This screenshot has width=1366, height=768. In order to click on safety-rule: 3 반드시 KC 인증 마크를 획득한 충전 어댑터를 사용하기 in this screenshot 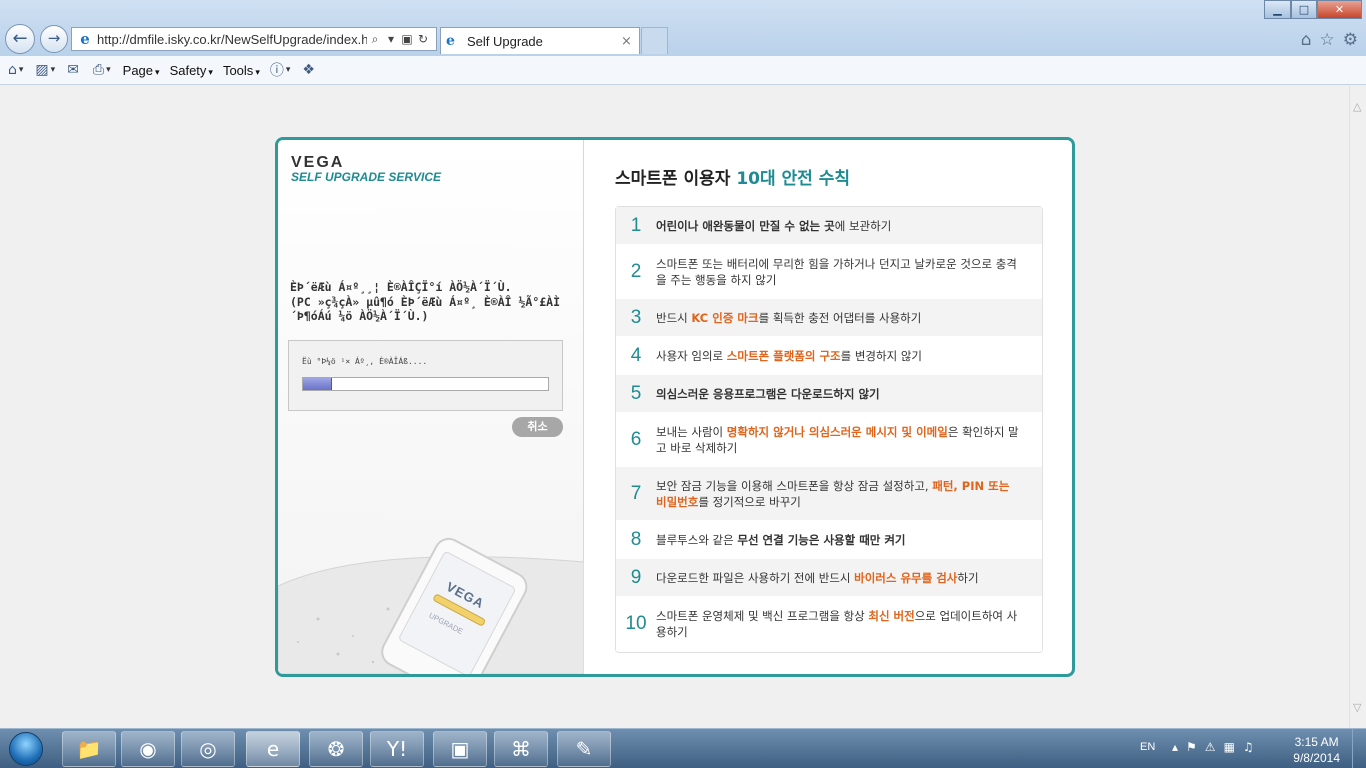, I will do `click(829, 318)`.